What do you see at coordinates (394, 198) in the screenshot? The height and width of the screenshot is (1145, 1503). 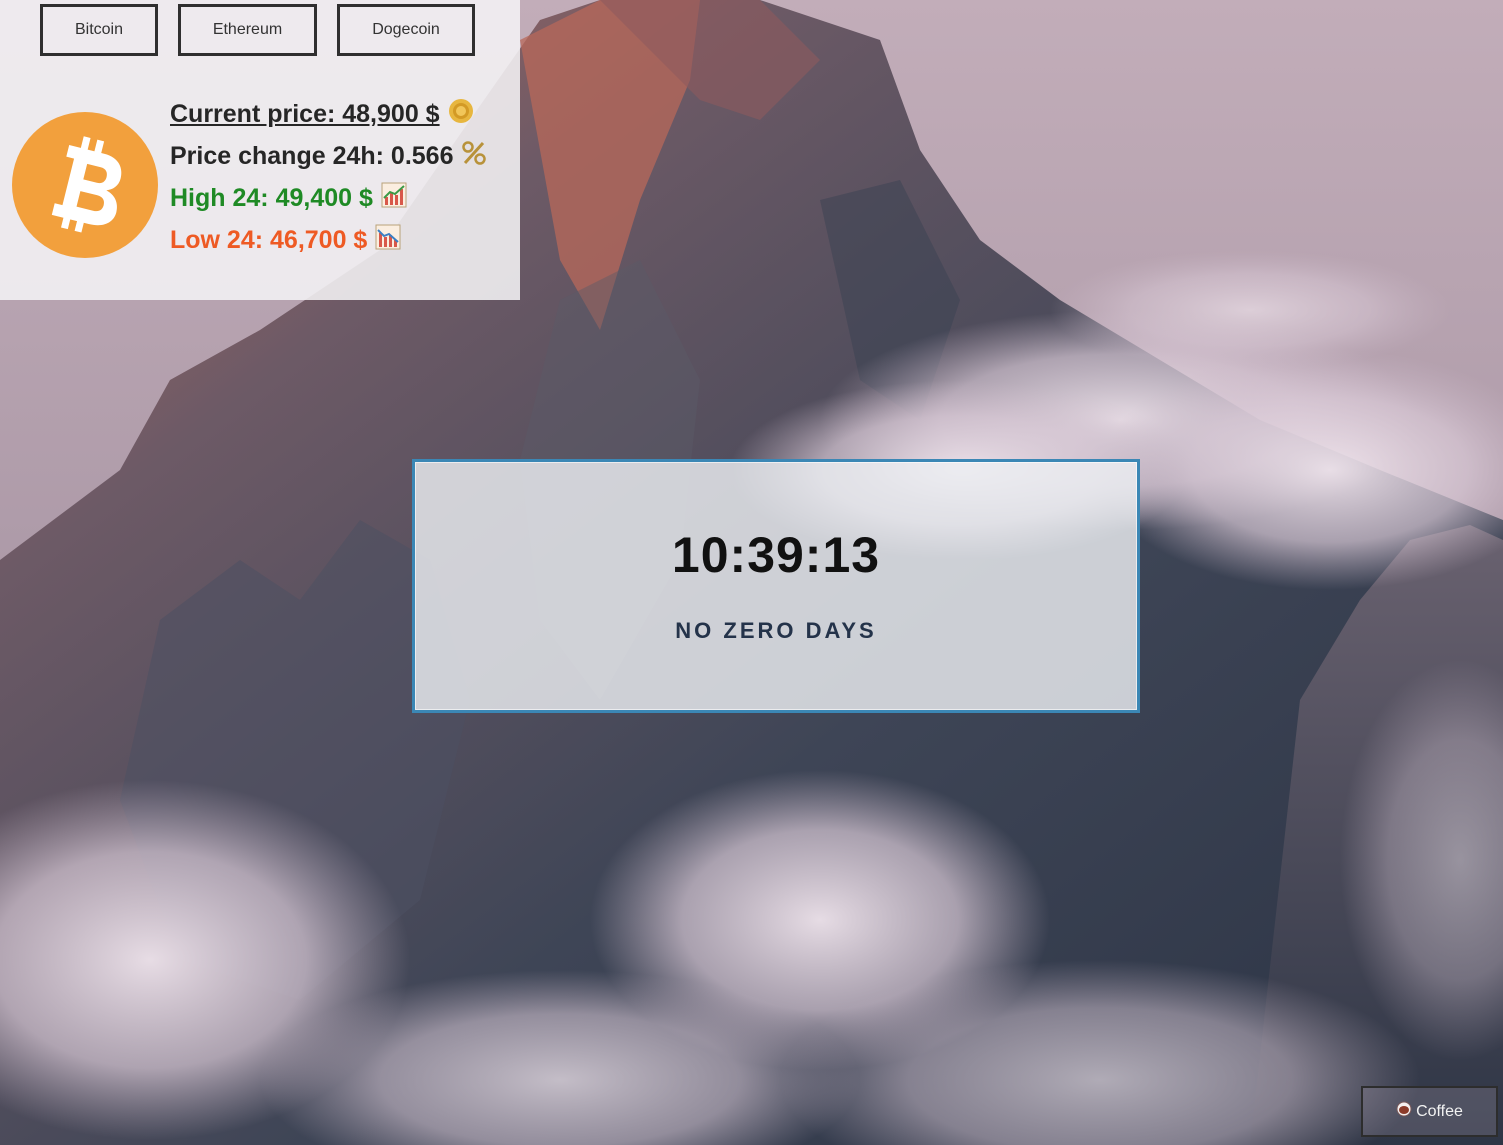 I see `chart-increasing-icon` at bounding box center [394, 198].